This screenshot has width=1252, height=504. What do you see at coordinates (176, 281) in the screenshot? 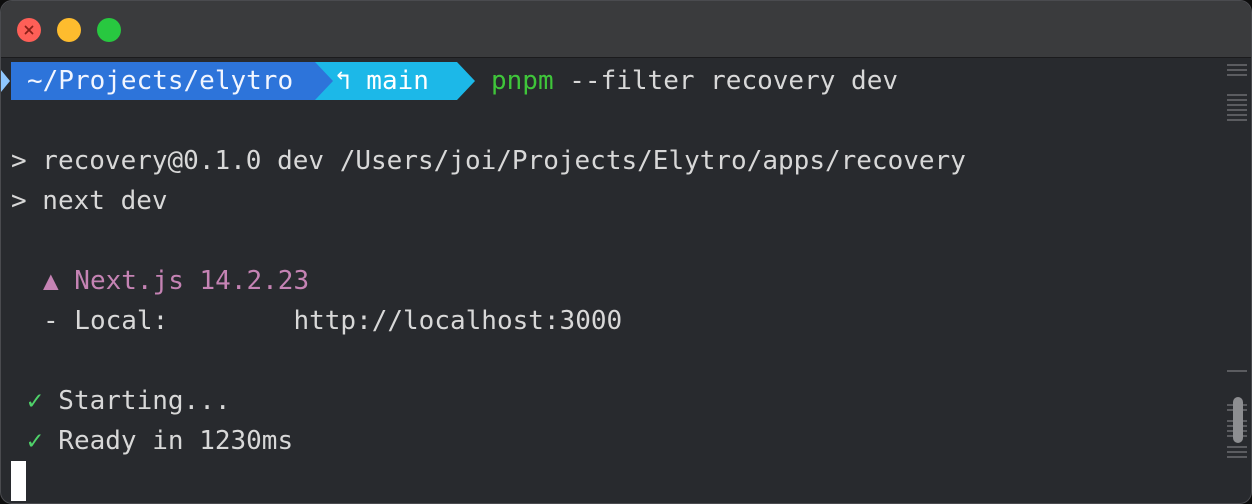
I see `nextjs-version-line: ▲ Next.js 14.2.23` at bounding box center [176, 281].